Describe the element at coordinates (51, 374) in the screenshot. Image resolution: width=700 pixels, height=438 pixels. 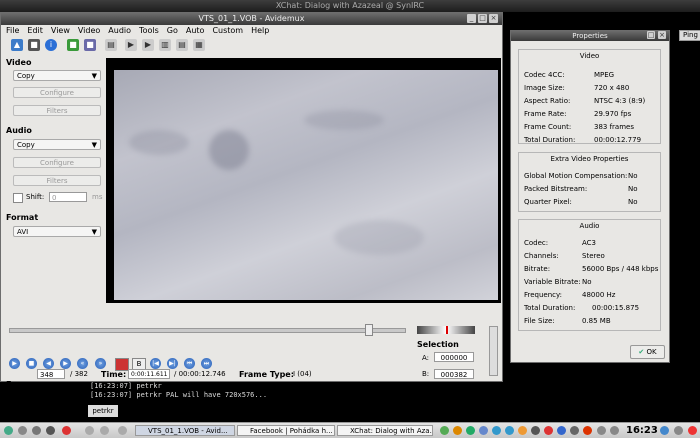
I see `frame-input: 348` at that location.